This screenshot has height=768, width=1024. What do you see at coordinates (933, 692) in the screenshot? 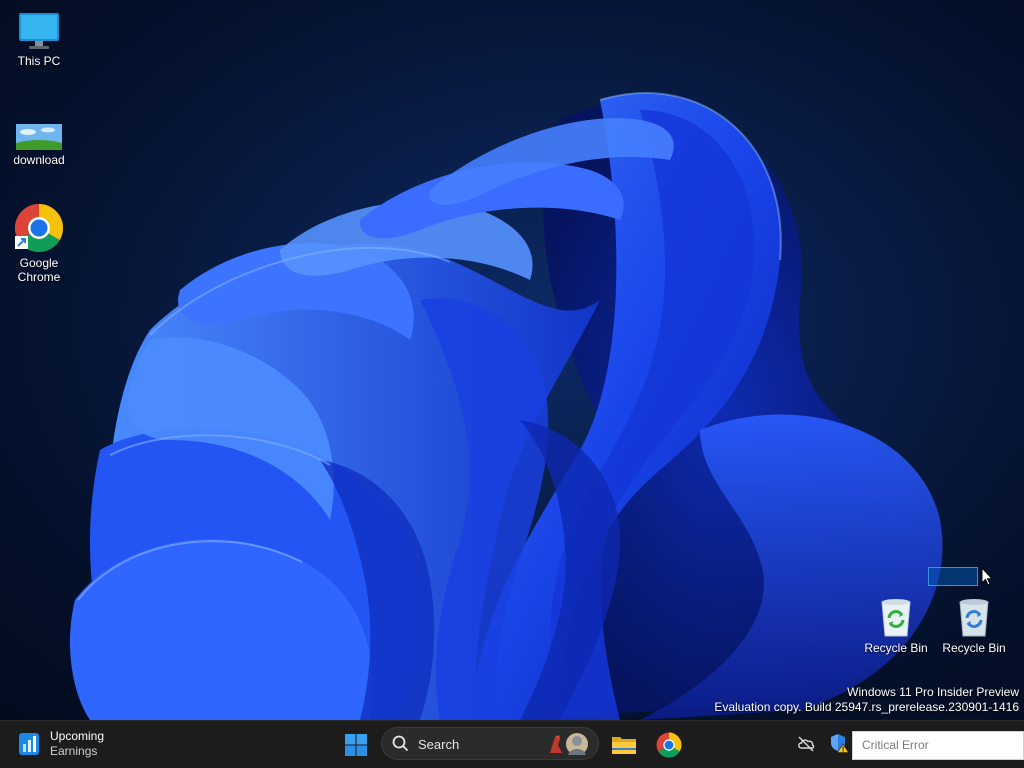
I see `watermark-edition: Windows 11 Pro Insider Preview` at bounding box center [933, 692].